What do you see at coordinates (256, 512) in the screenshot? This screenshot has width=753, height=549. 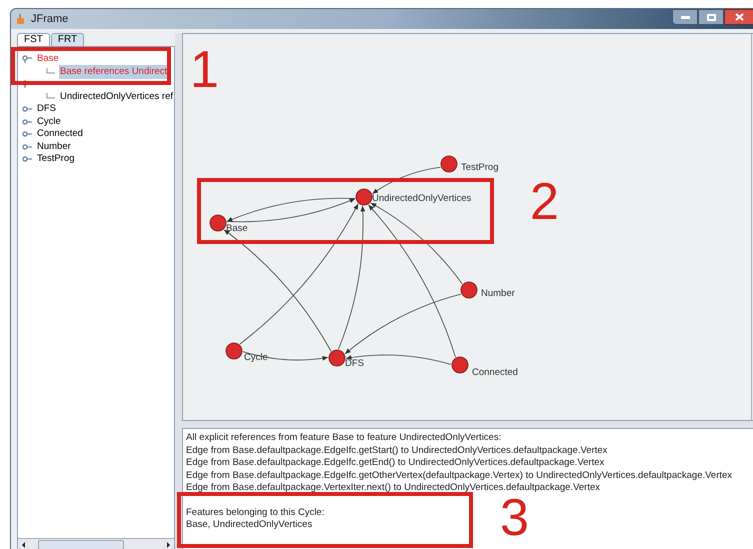 I see `text-line: Features belonging to this Cycle:` at bounding box center [256, 512].